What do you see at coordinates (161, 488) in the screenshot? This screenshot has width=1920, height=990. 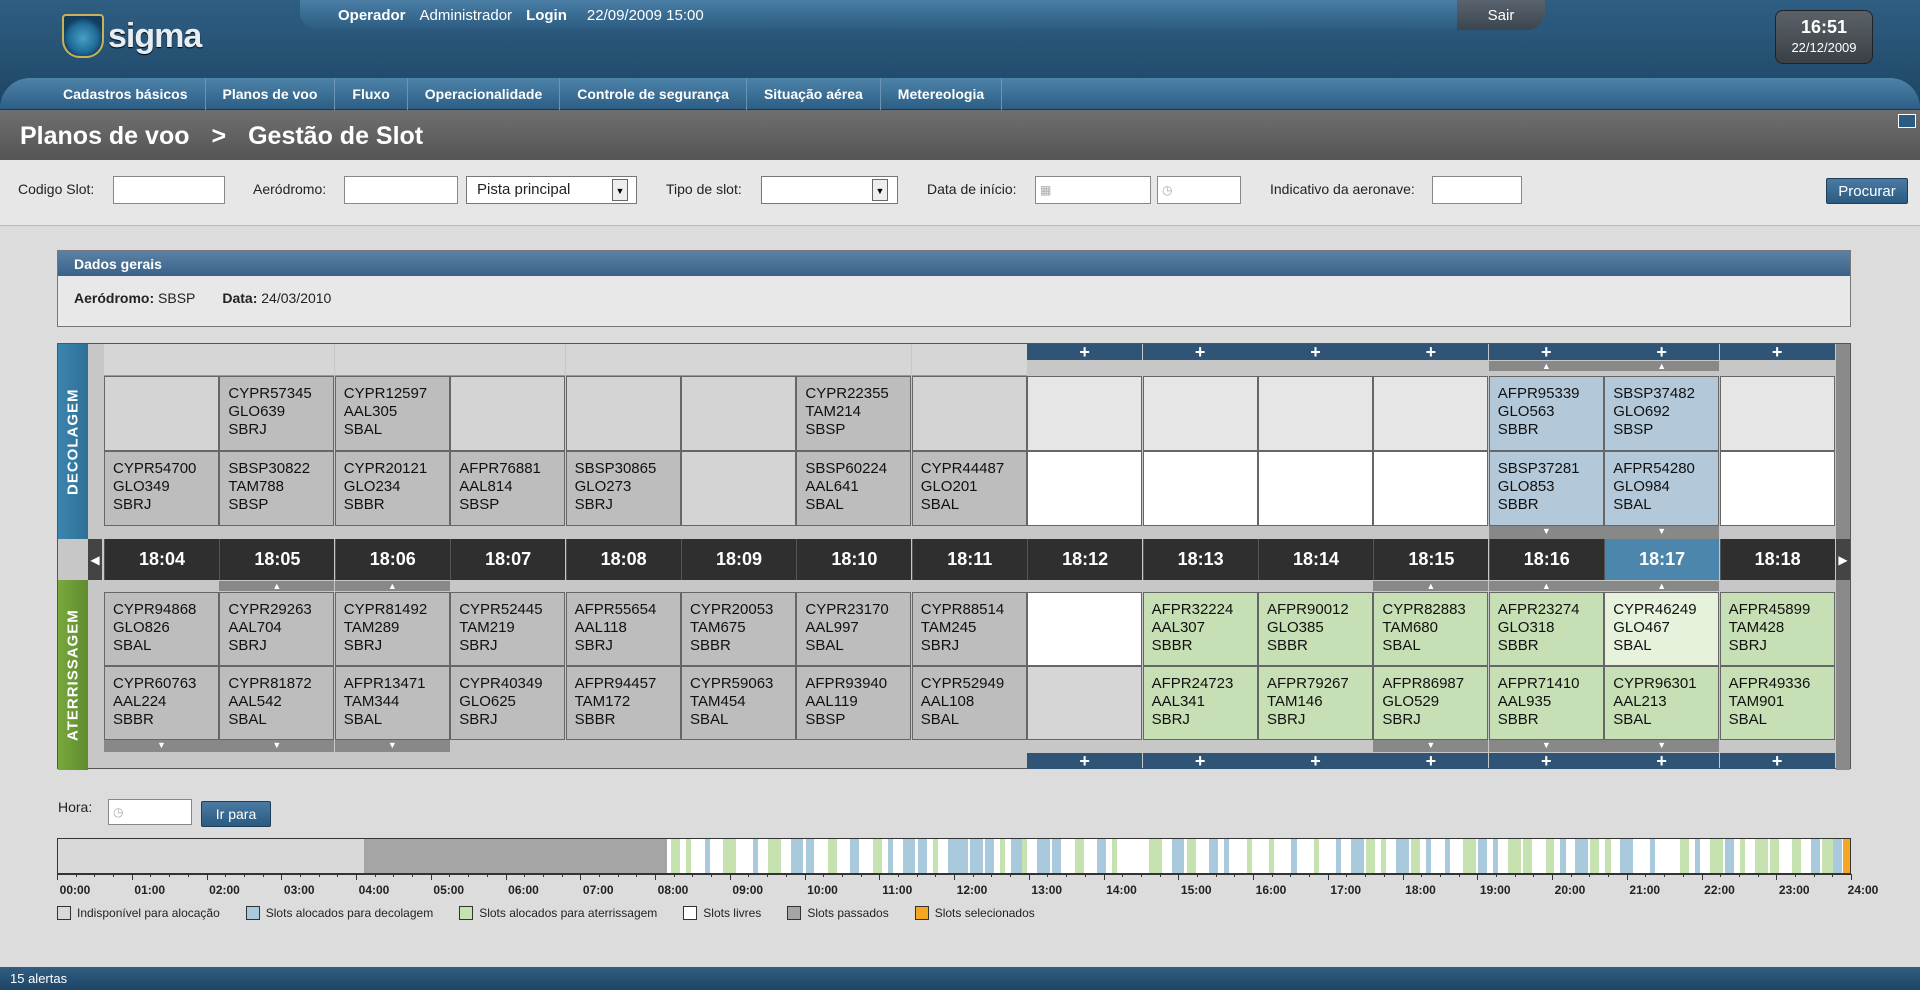 I see `departure-slot-bottom: CYPR54700 GLO349 SBRJ` at bounding box center [161, 488].